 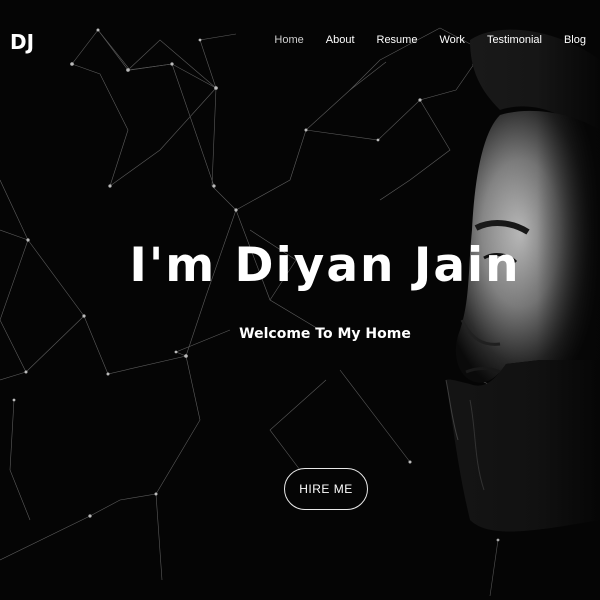 What do you see at coordinates (451, 40) in the screenshot?
I see `nav-item-work: Work` at bounding box center [451, 40].